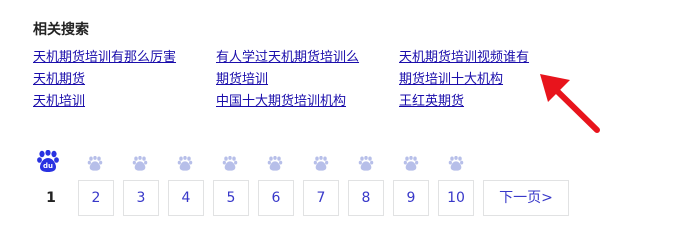 This screenshot has height=246, width=698. Describe the element at coordinates (456, 198) in the screenshot. I see `page-link-10: 10` at that location.